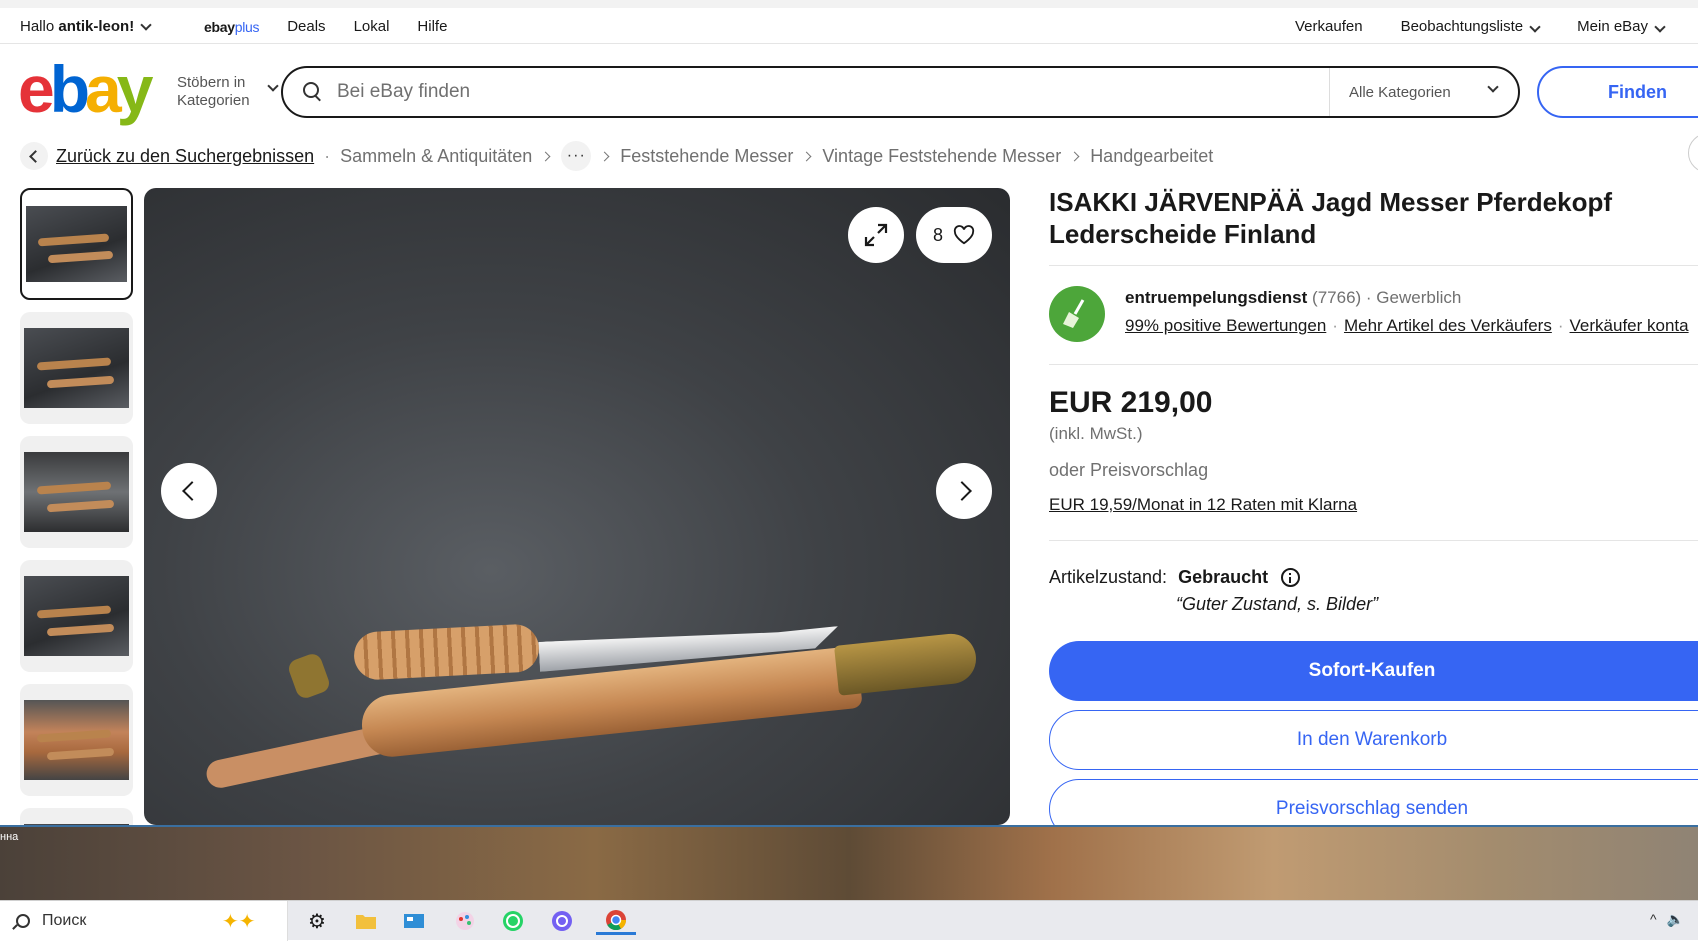  Describe the element at coordinates (239, 922) in the screenshot. I see `sparkle-icon: ✦✦` at that location.